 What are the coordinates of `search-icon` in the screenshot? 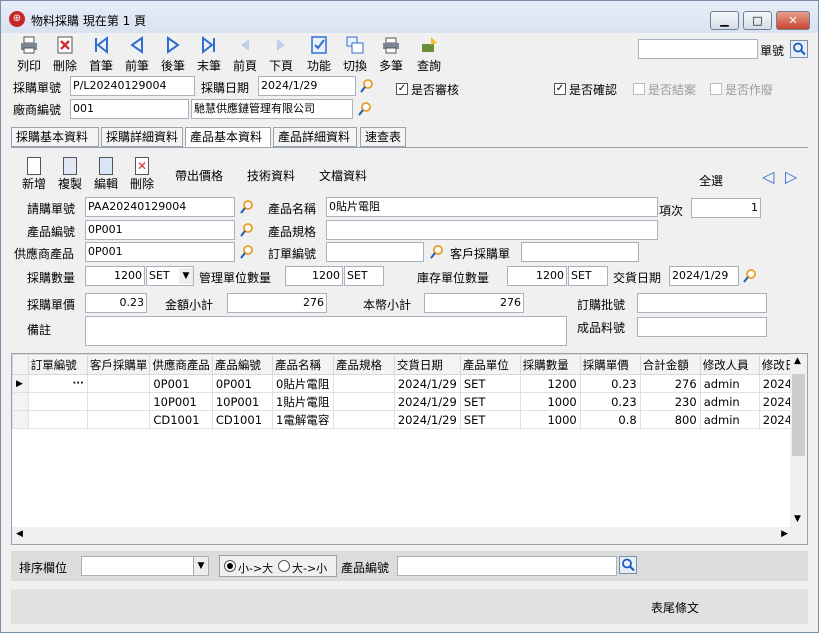 It's located at (799, 49).